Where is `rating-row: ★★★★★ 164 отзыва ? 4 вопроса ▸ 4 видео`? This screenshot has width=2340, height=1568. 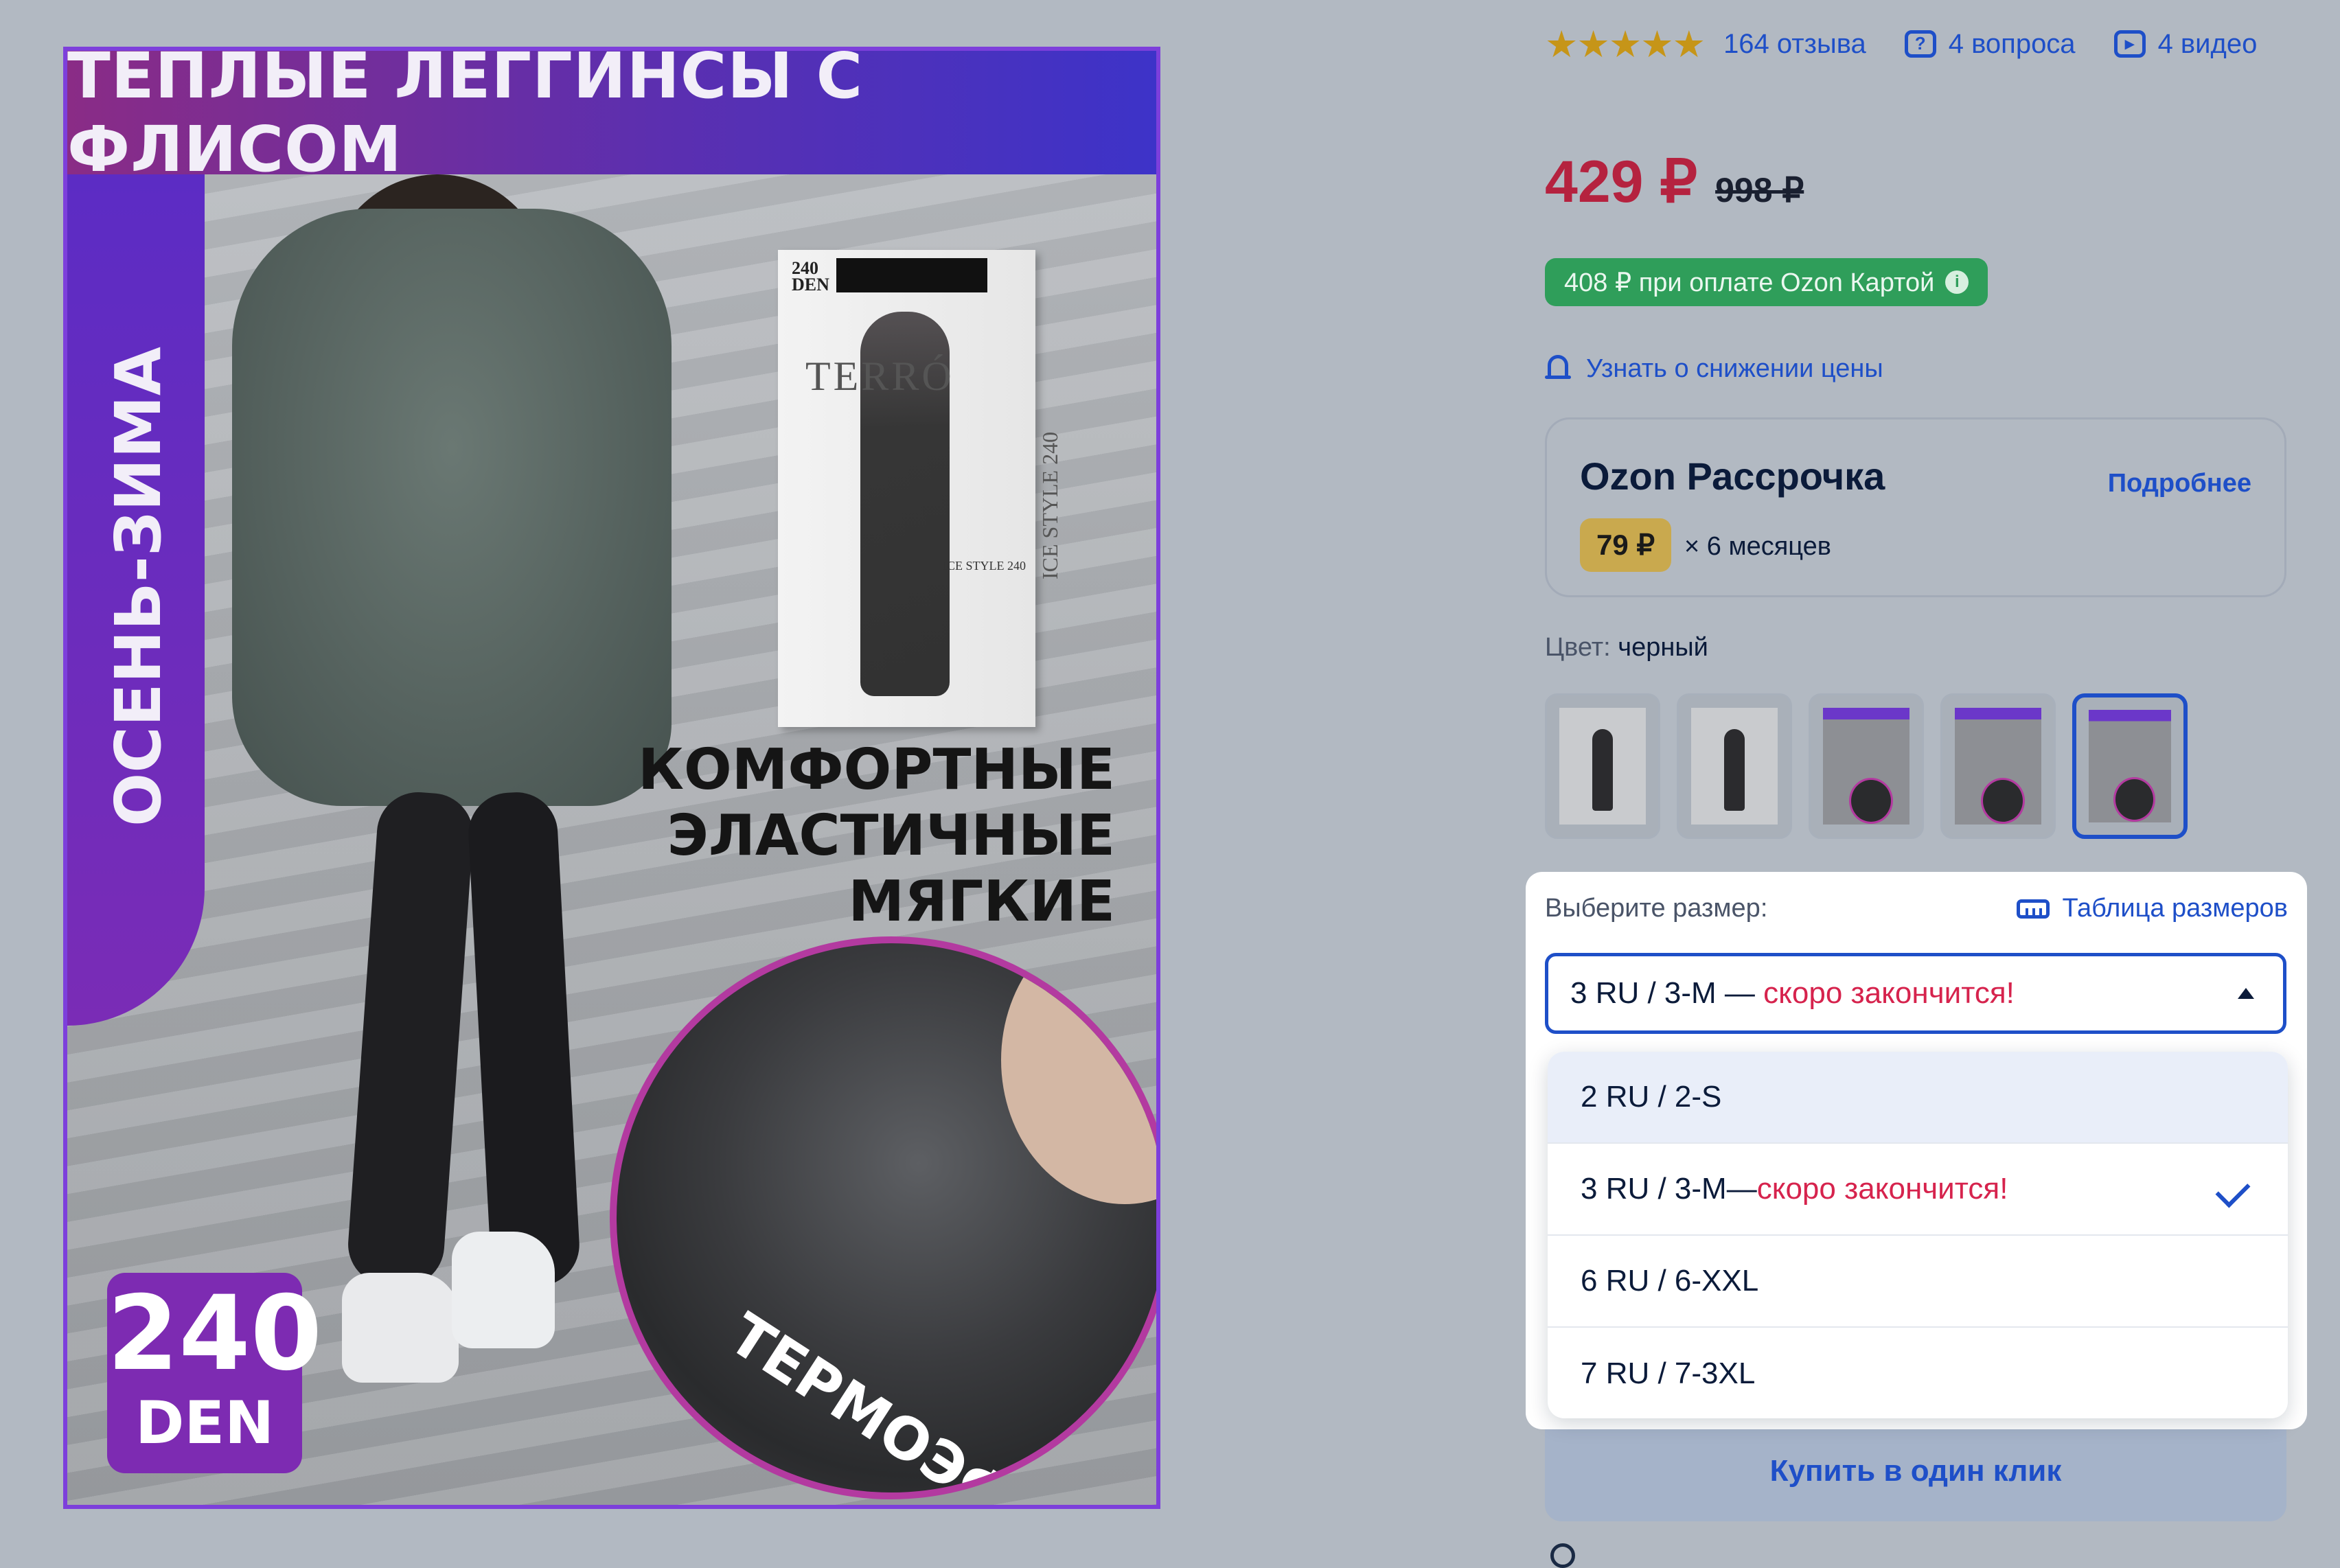
rating-row: ★★★★★ 164 отзыва ? 4 вопроса ▸ 4 видео is located at coordinates (1920, 44).